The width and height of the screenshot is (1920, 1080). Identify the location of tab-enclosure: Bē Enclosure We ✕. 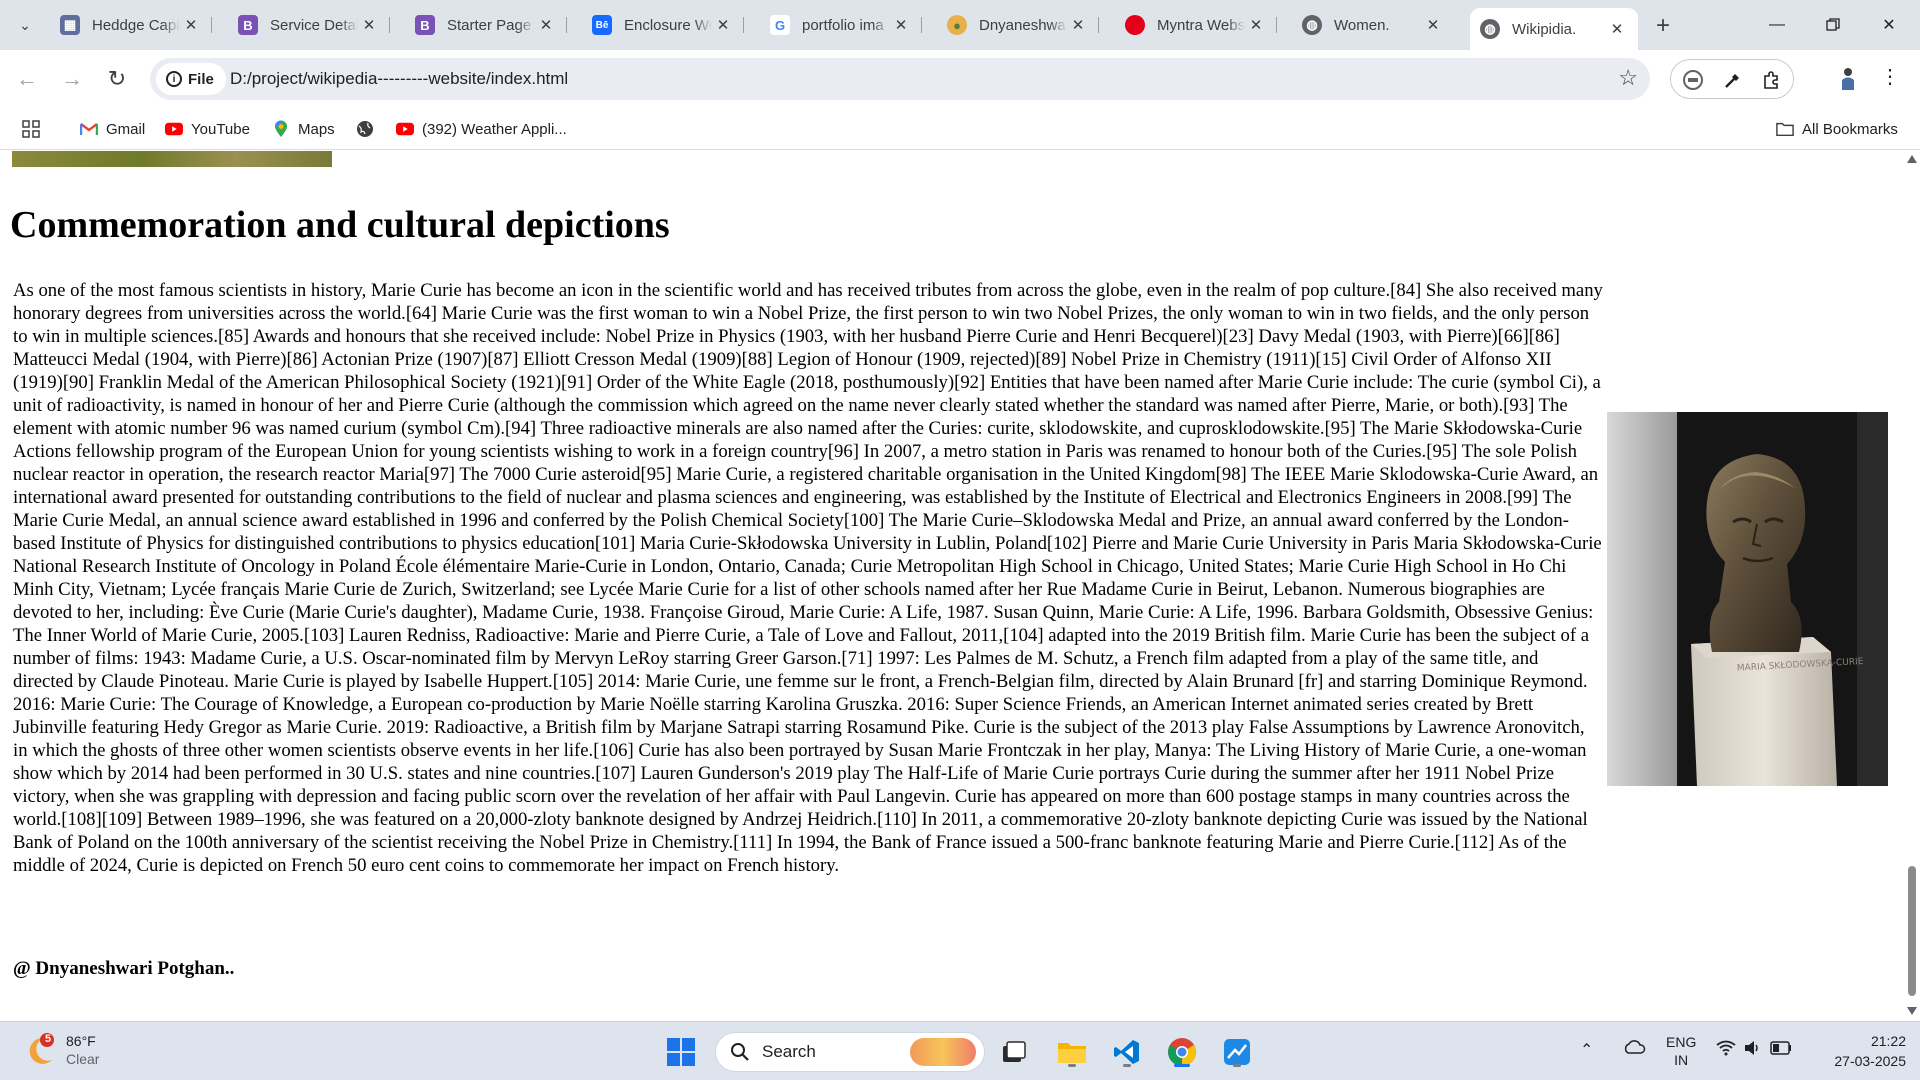
(663, 25).